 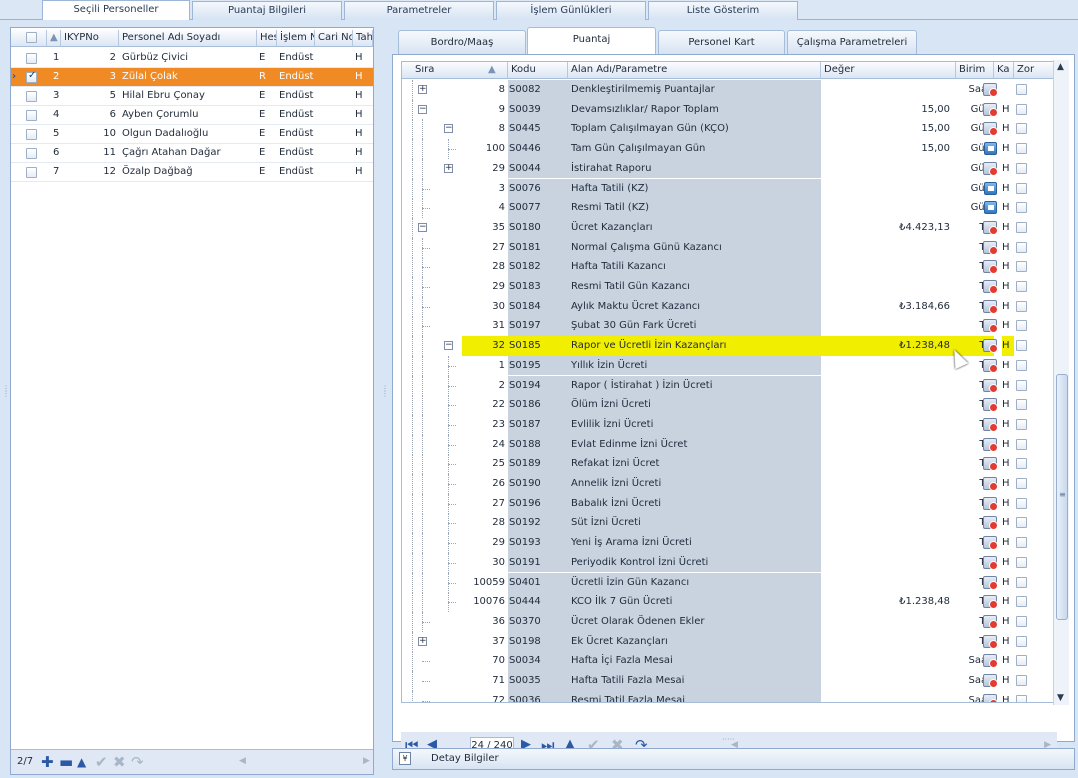 I want to click on table-row: 70 S0034 Hafta İçi Fazla Mesai Saat H, so click(x=729, y=661).